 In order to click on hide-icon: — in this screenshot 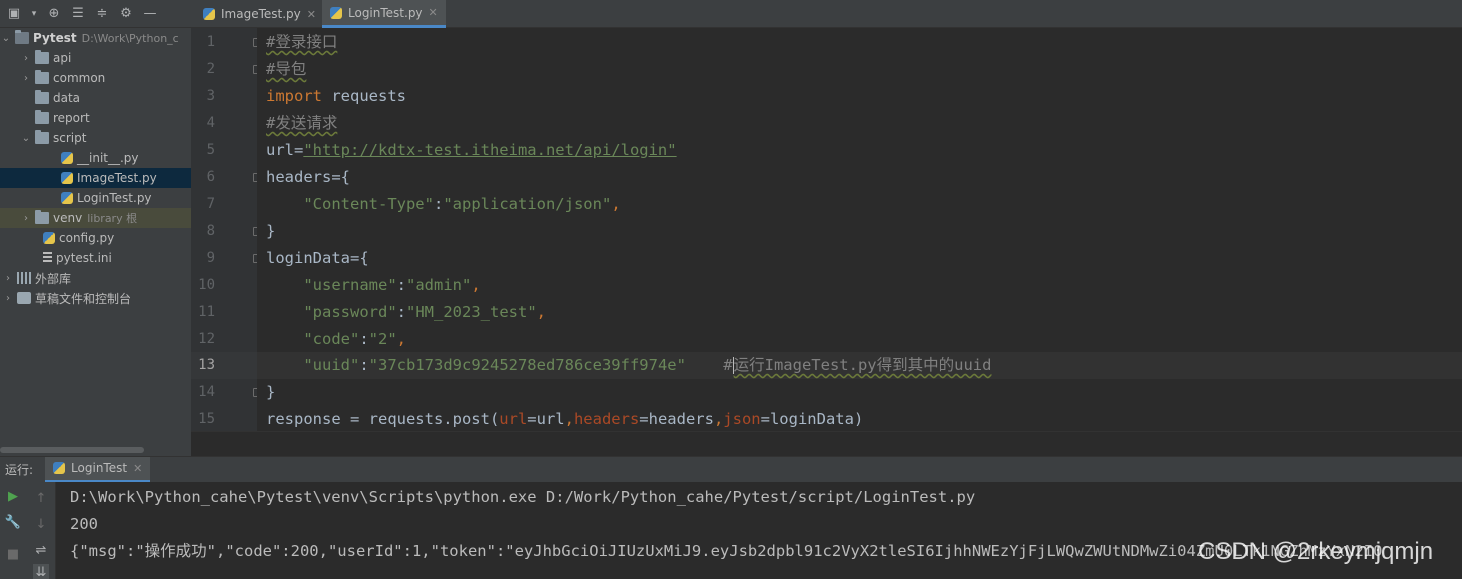, I will do `click(150, 14)`.